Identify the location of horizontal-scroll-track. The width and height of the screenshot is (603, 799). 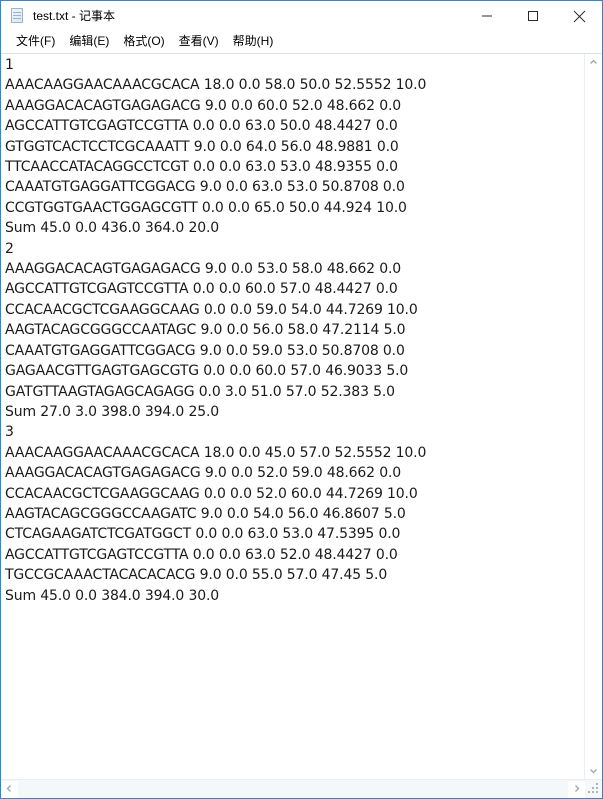
(293, 789).